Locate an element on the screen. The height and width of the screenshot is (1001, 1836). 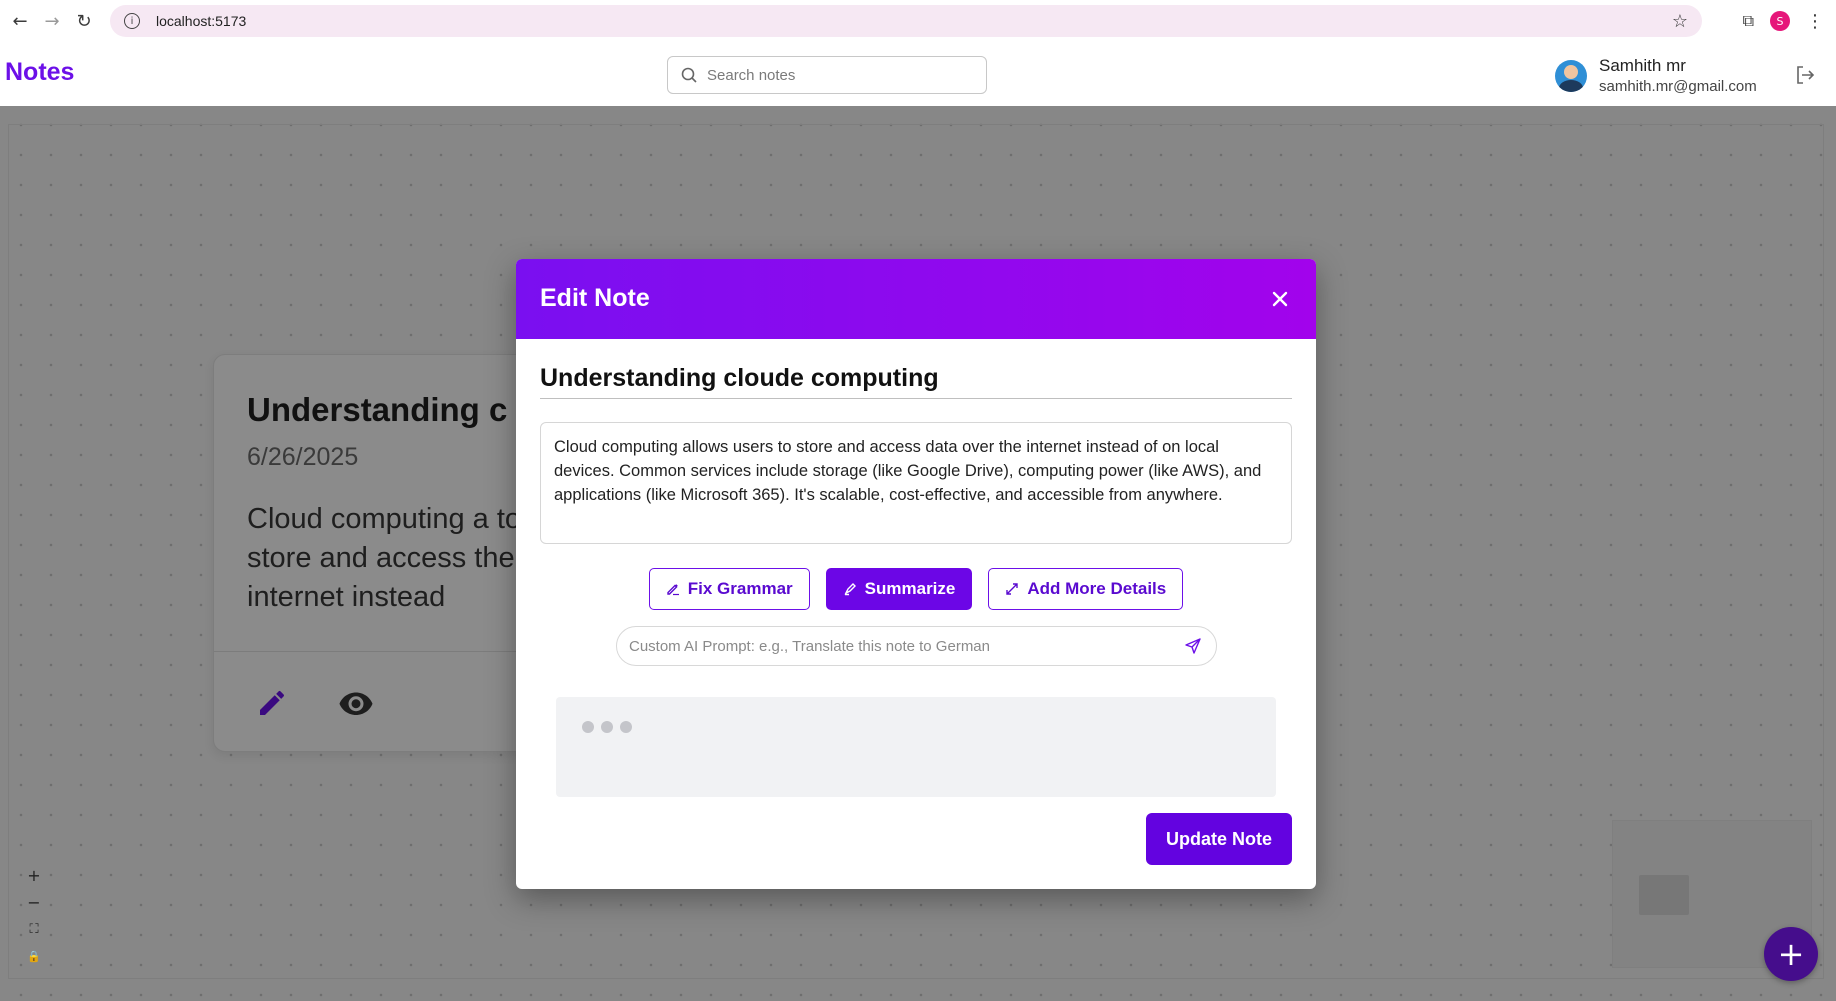
user-email: samhith.mr@gmail.com is located at coordinates (1678, 86).